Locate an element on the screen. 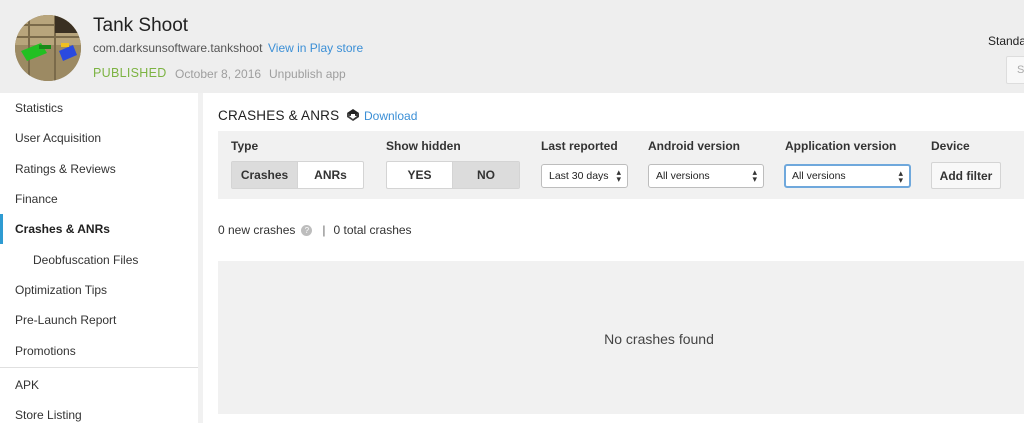 Image resolution: width=1024 pixels, height=423 pixels. sidebar-item-crashes-anrs: Crashes & ANRs is located at coordinates (99, 229).